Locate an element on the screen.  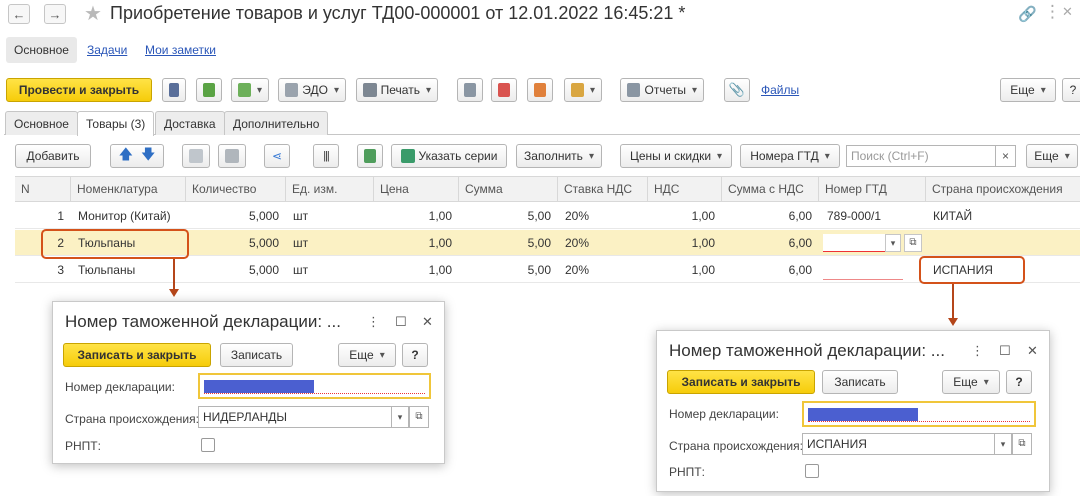
back-button: ← is located at coordinates (19, 14).